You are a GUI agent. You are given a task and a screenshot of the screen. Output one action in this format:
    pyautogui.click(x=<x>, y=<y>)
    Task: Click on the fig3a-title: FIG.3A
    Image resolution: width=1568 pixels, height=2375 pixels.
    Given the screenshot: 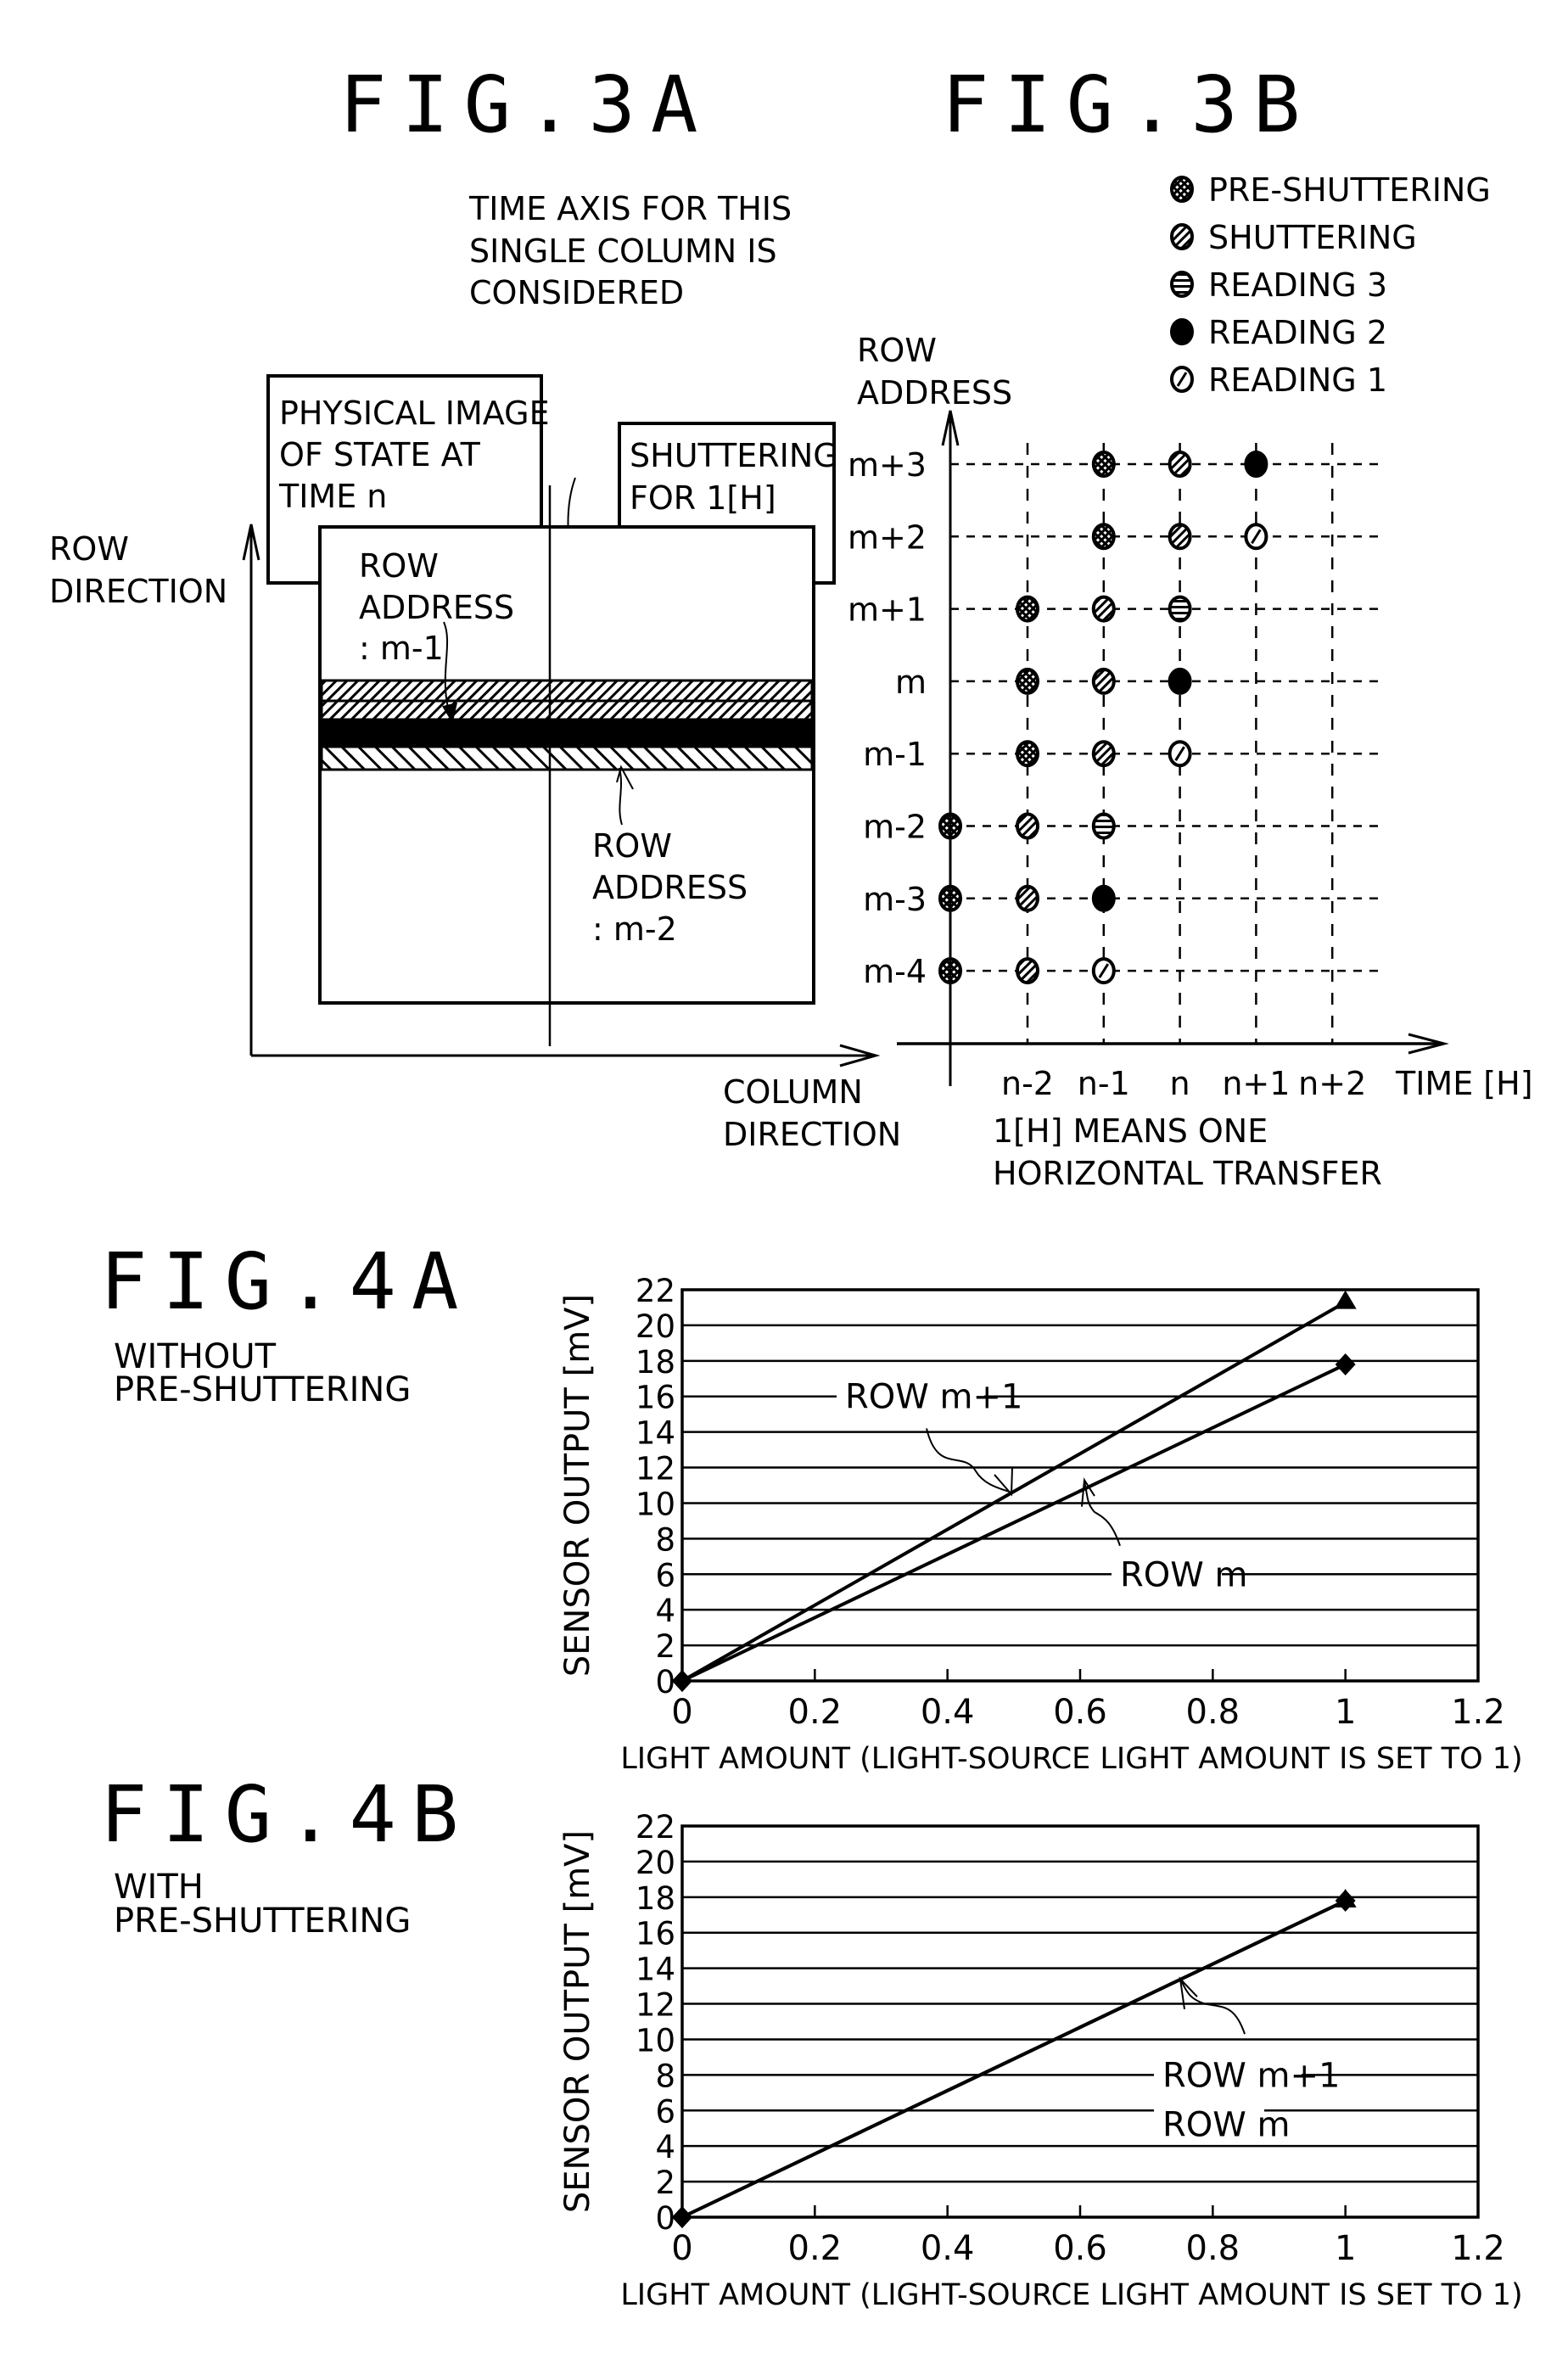 What is the action you would take?
    pyautogui.click(x=526, y=104)
    